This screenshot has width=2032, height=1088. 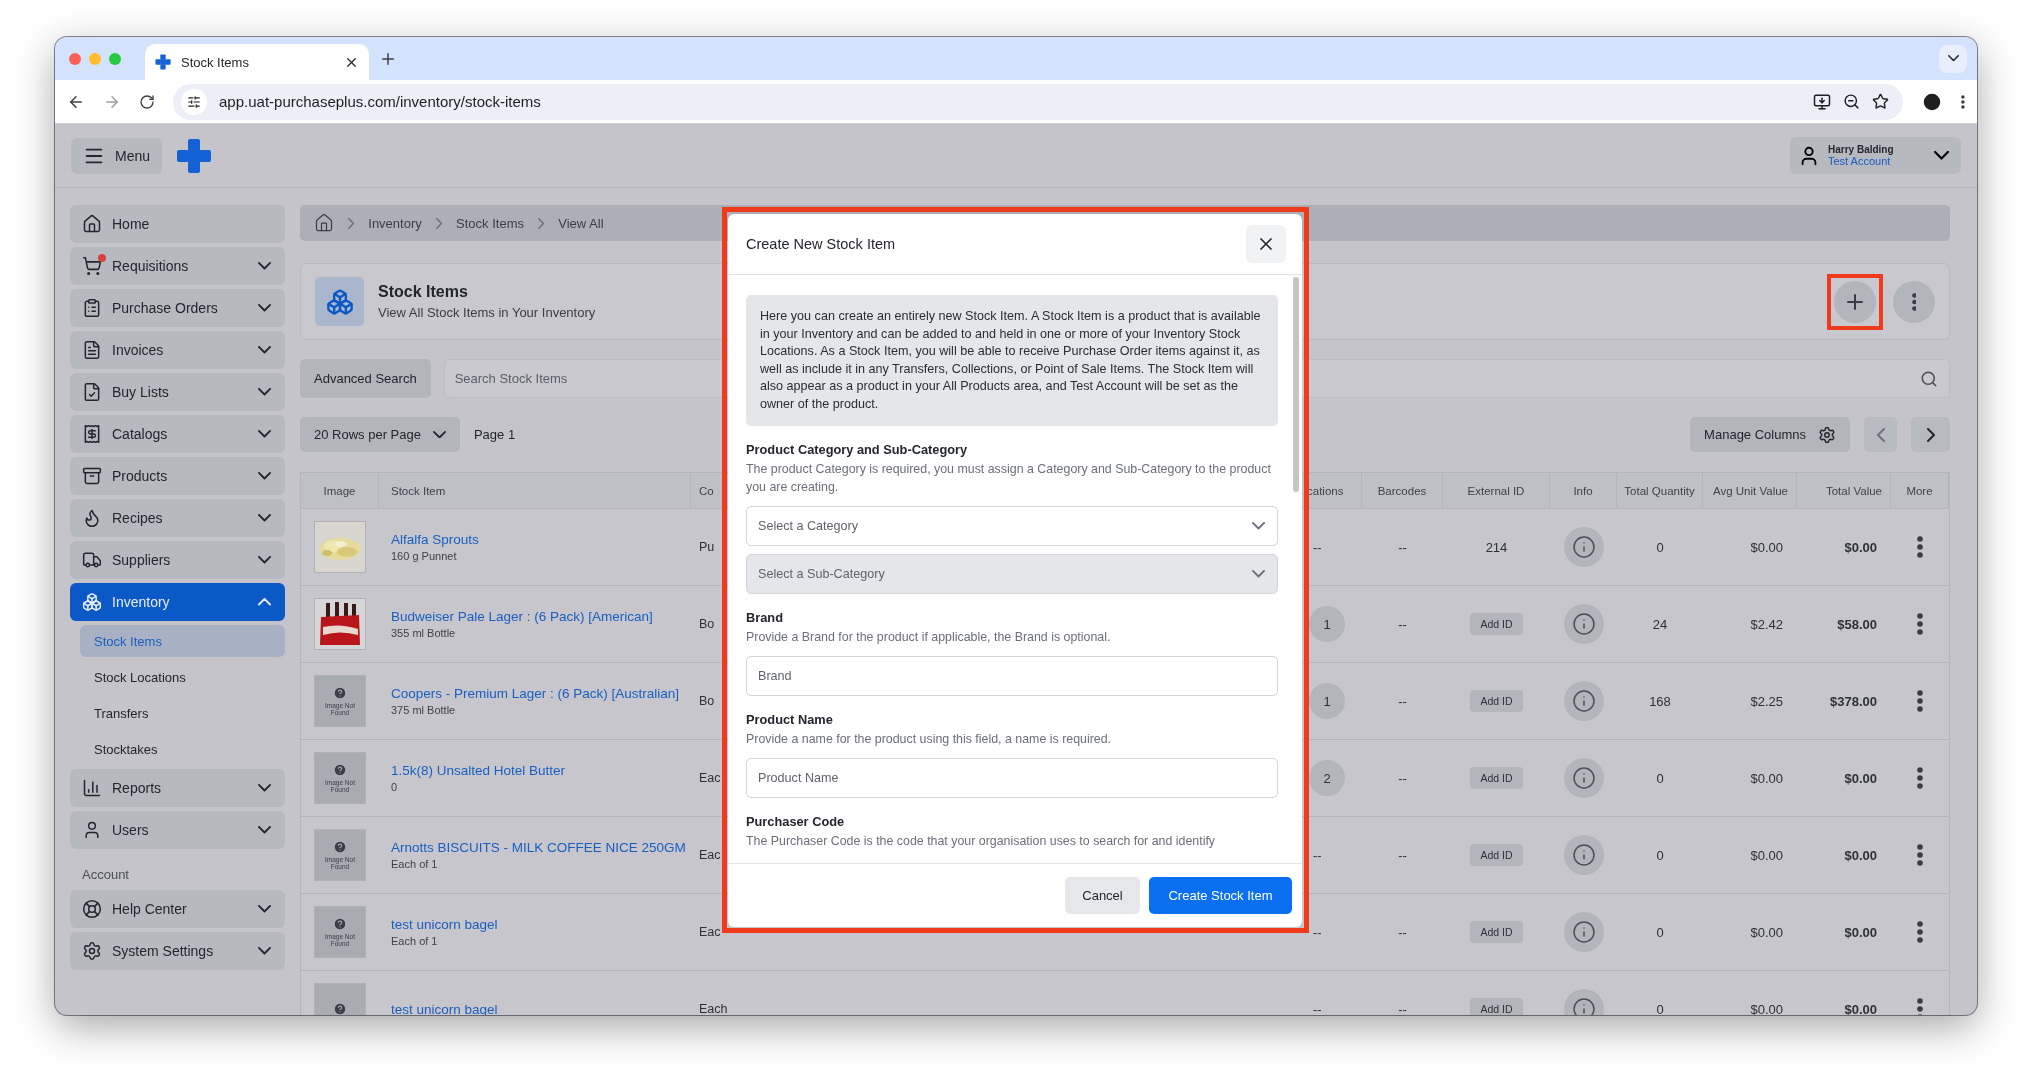 I want to click on section-description: Provide a name for the product using this field, a name is required., so click(x=929, y=739).